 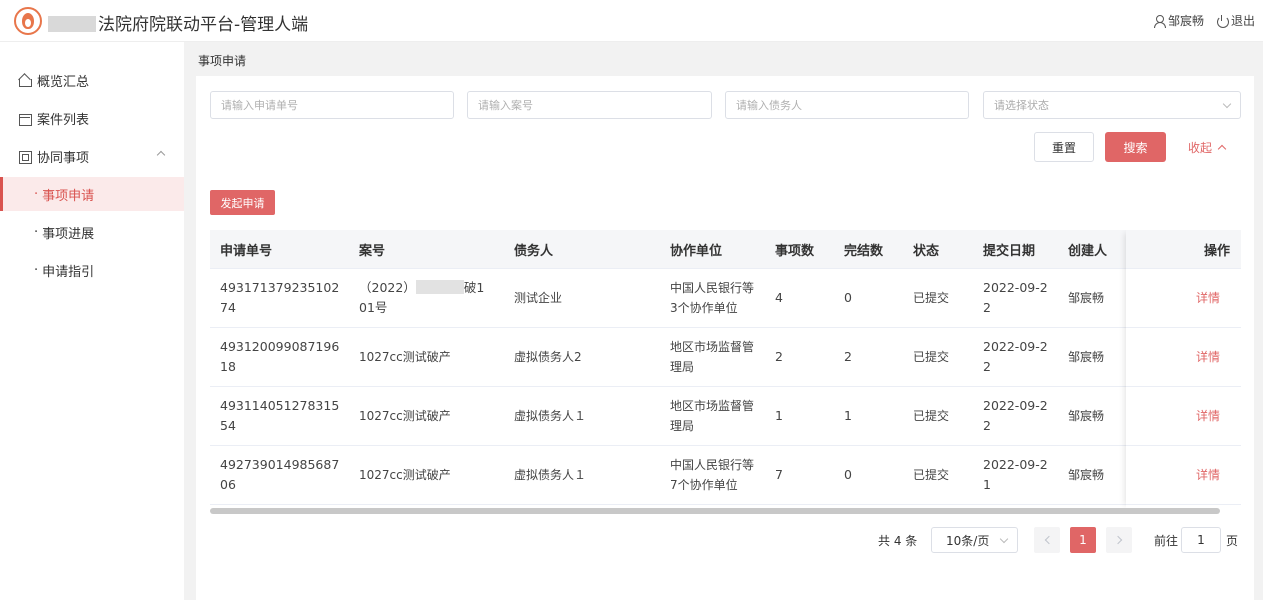 What do you see at coordinates (246, 251) in the screenshot?
I see `column-header: 申请单号` at bounding box center [246, 251].